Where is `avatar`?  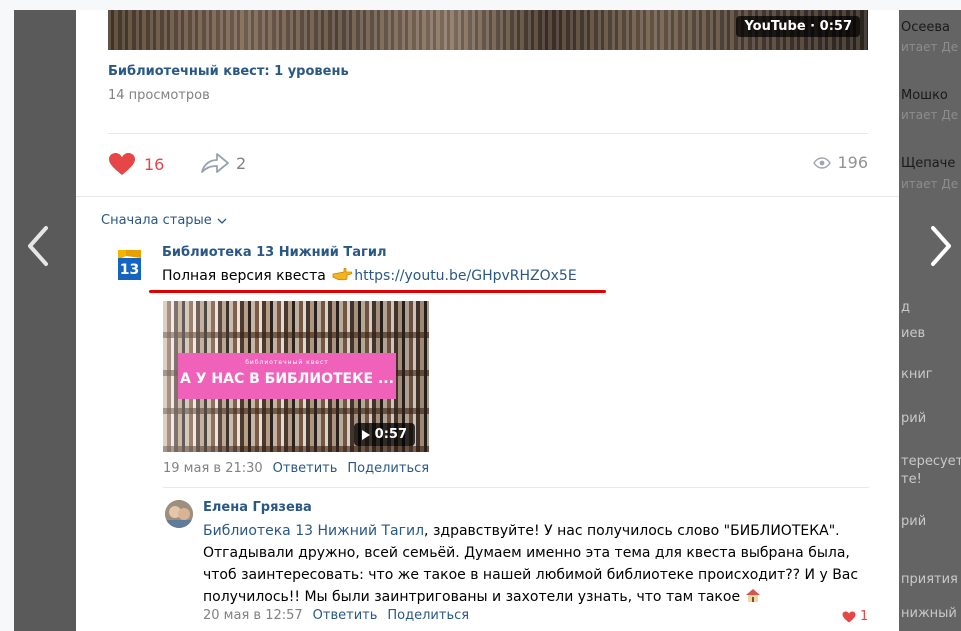 avatar is located at coordinates (179, 514).